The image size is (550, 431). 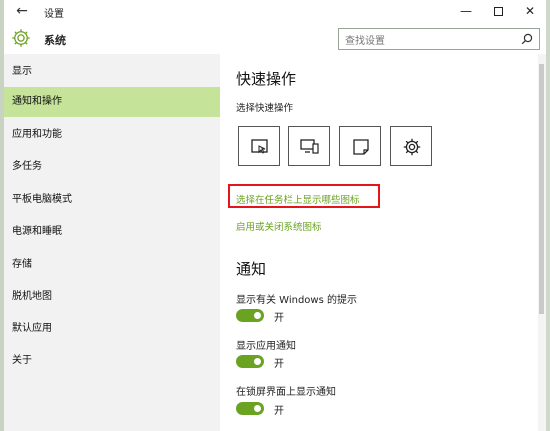 What do you see at coordinates (279, 411) in the screenshot?
I see `toggle-state-lockscreen: 开` at bounding box center [279, 411].